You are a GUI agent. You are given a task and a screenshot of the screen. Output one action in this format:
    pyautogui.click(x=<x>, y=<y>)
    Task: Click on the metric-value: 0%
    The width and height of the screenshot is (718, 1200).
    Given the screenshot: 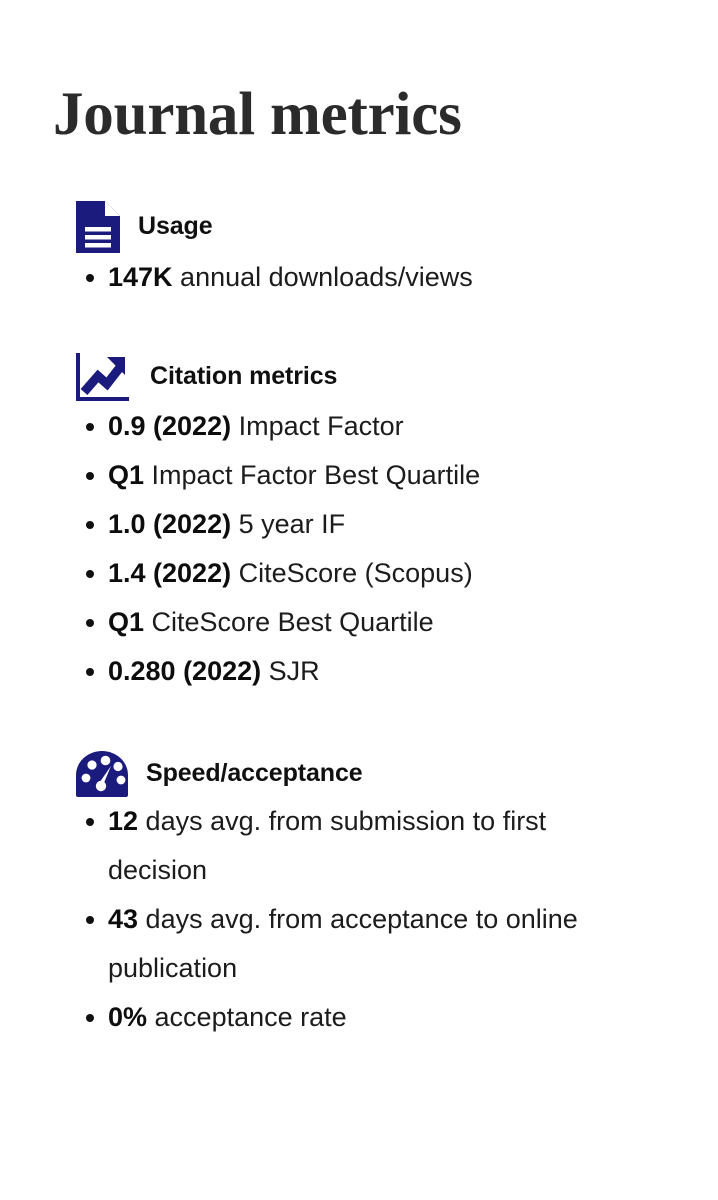 What is the action you would take?
    pyautogui.click(x=128, y=1017)
    